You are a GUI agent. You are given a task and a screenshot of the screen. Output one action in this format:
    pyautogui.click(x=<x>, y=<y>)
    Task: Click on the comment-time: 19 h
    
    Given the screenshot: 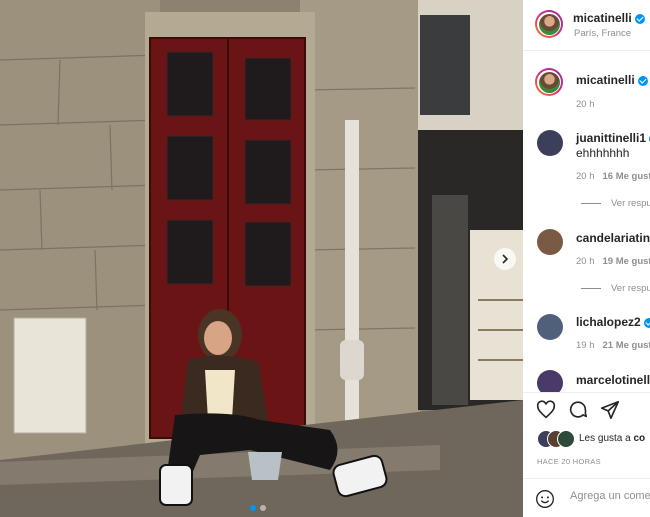 What is the action you would take?
    pyautogui.click(x=585, y=345)
    